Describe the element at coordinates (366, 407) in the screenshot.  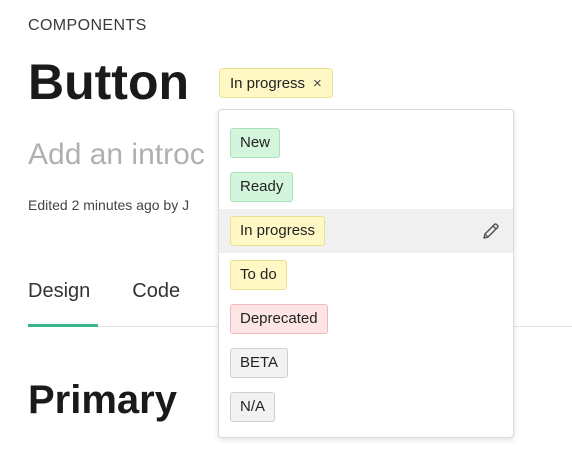
I see `status-option-na: N/A` at that location.